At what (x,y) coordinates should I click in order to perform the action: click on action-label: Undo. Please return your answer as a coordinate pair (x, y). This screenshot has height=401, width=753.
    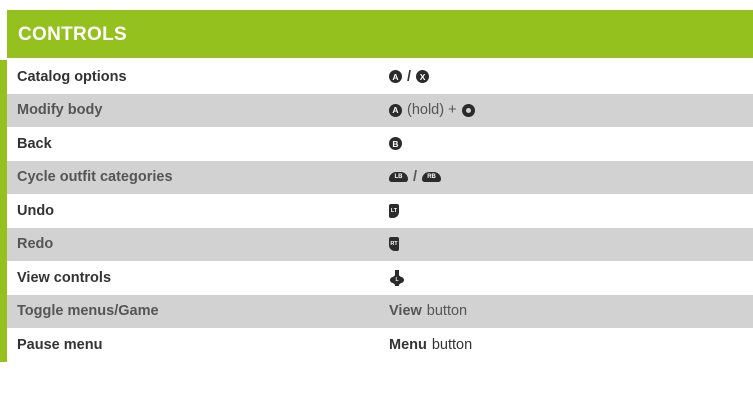
    Looking at the image, I should click on (36, 210).